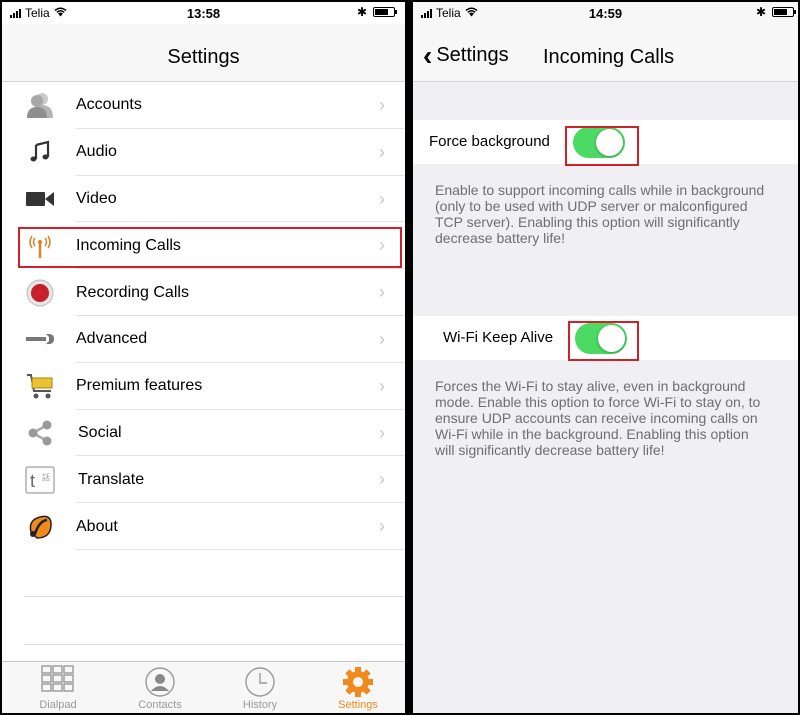 Image resolution: width=800 pixels, height=715 pixels. Describe the element at coordinates (203, 246) in the screenshot. I see `settings-item-incoming-calls: Incoming Calls ›` at that location.